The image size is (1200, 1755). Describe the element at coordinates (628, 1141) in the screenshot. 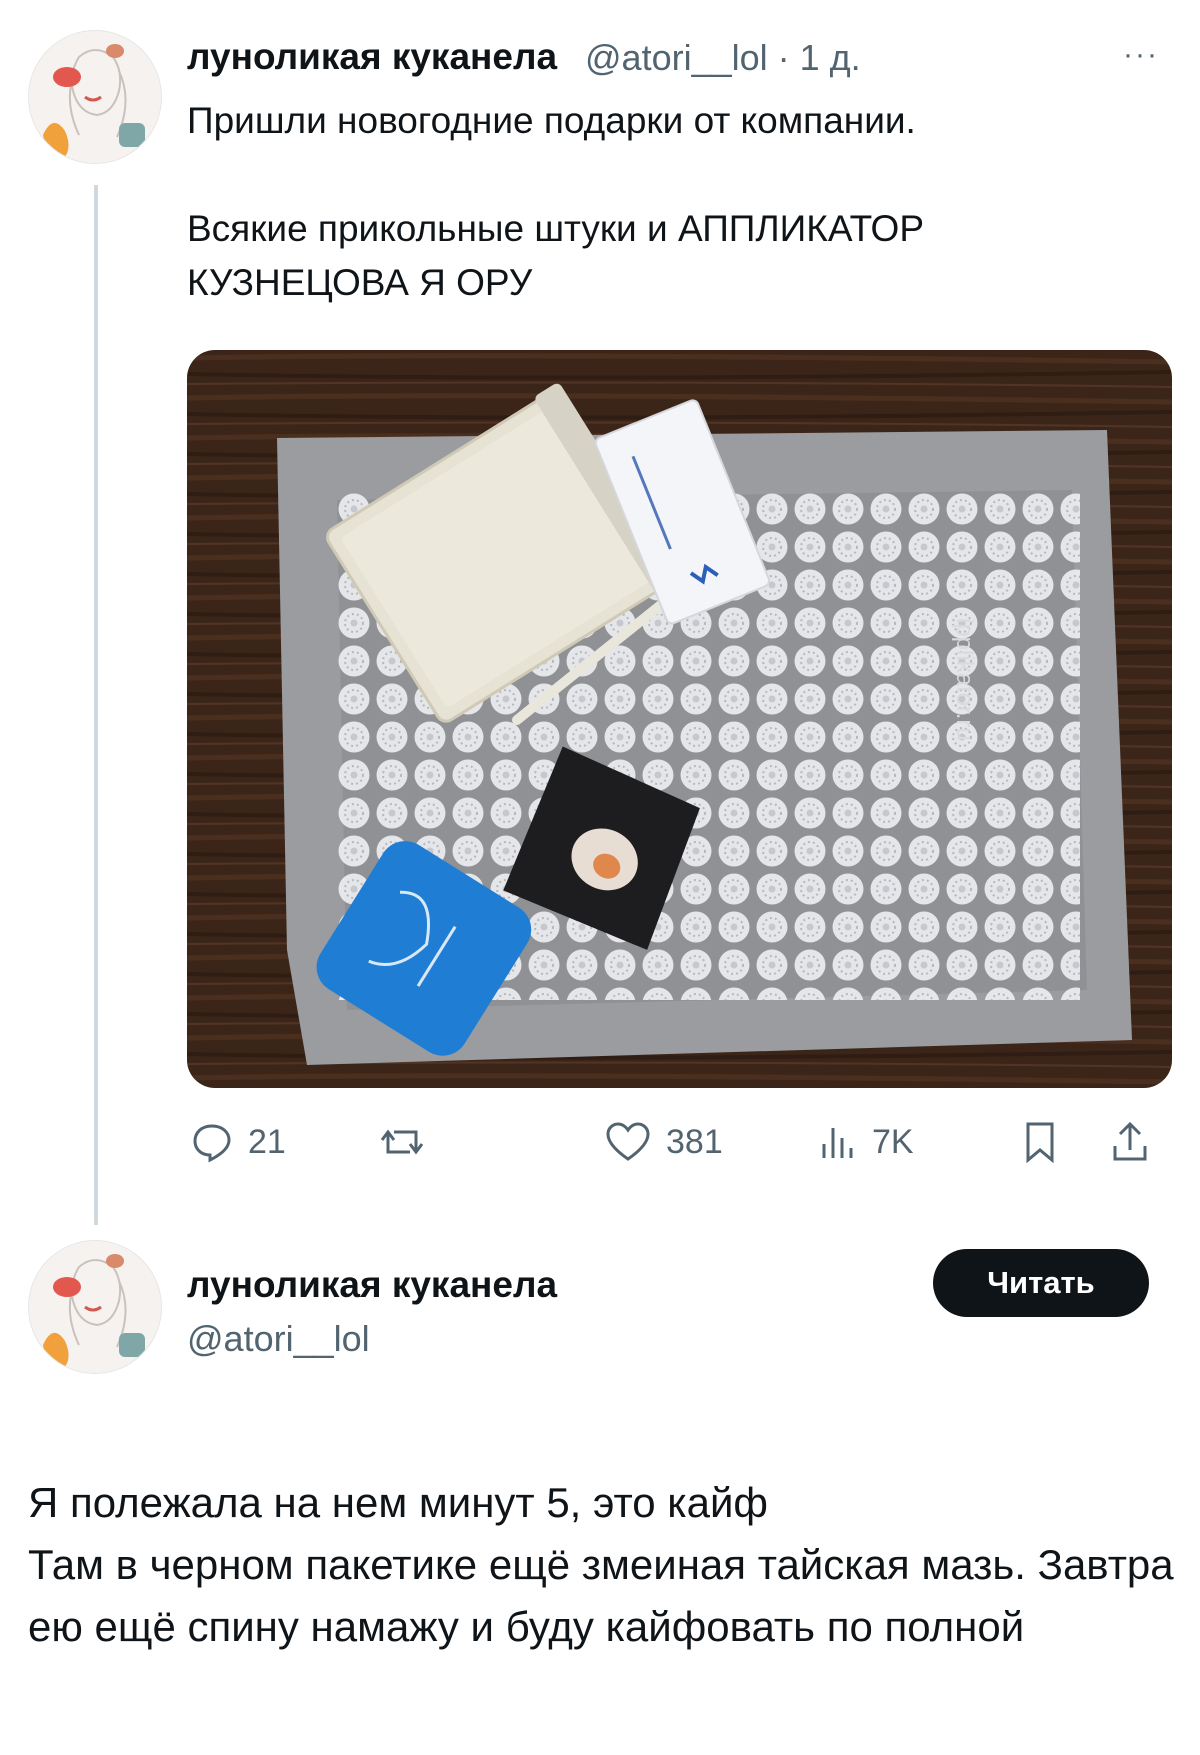

I see `like-icon` at that location.